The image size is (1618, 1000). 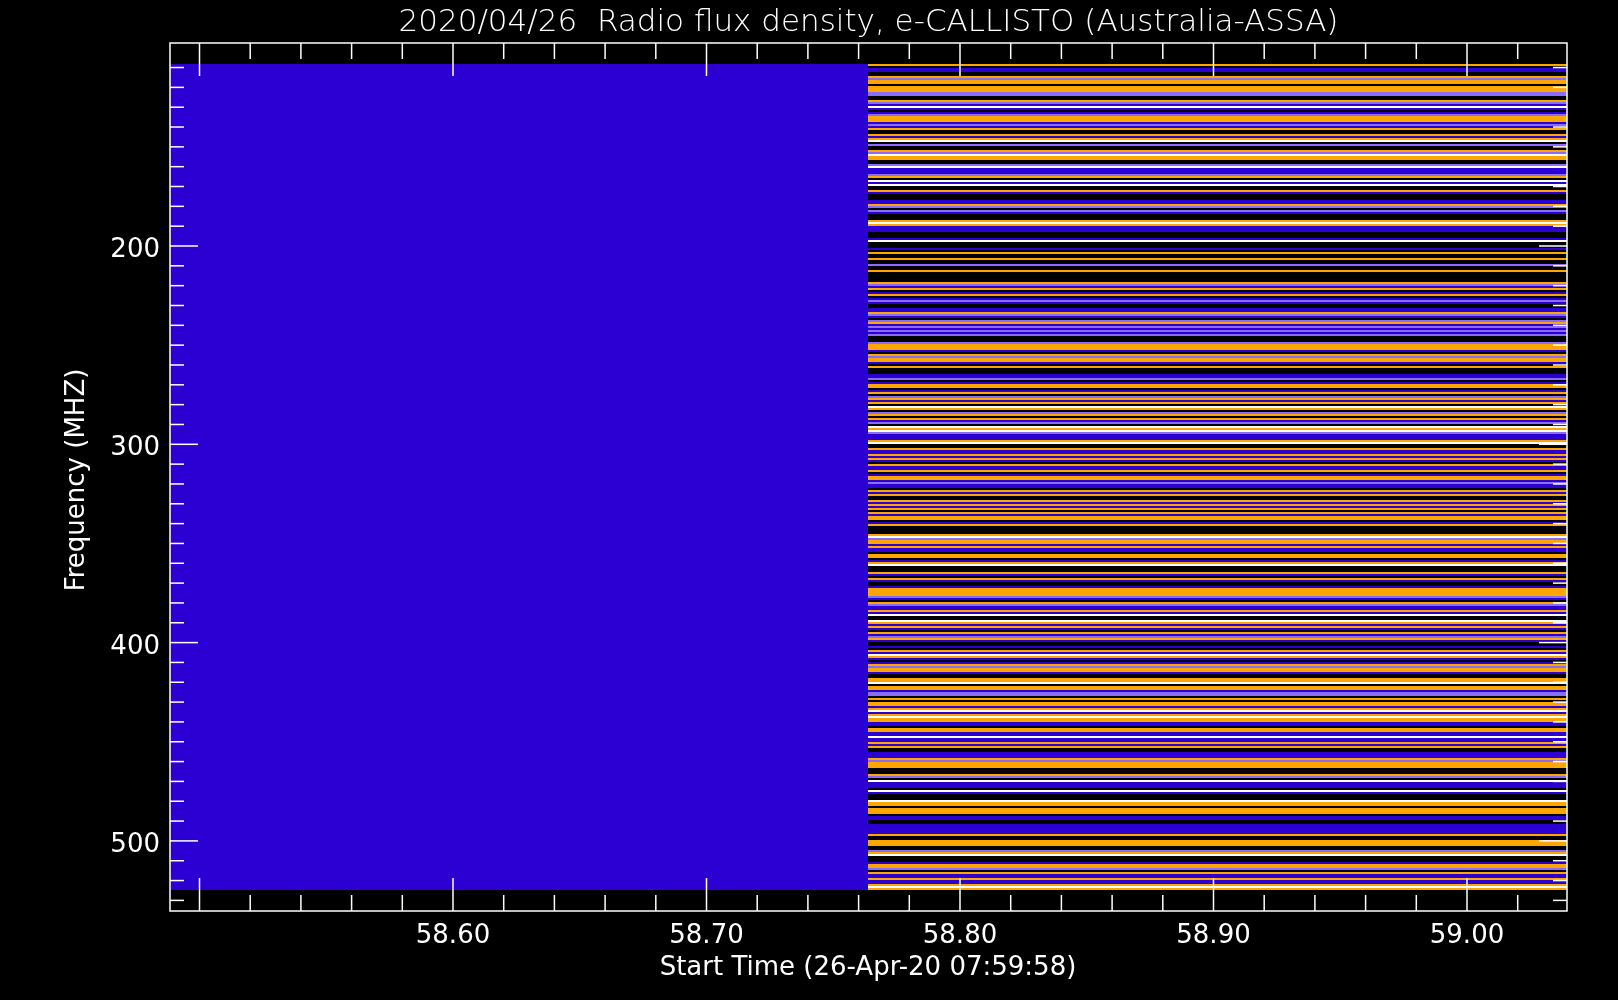 What do you see at coordinates (868, 20) in the screenshot?
I see `plot-title: 2020/04/26 Radio flux density, e-CALLISTO (Australia-ASSA)` at bounding box center [868, 20].